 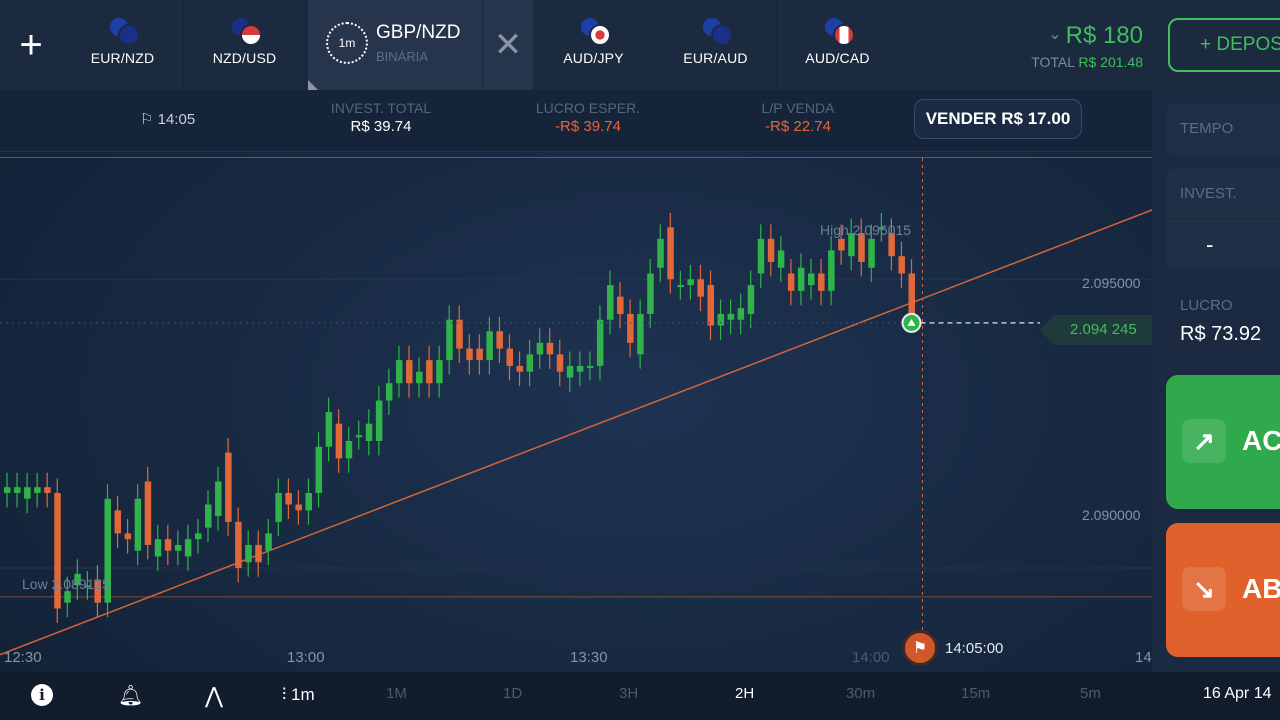 I want to click on info-icon: i, so click(x=42, y=695).